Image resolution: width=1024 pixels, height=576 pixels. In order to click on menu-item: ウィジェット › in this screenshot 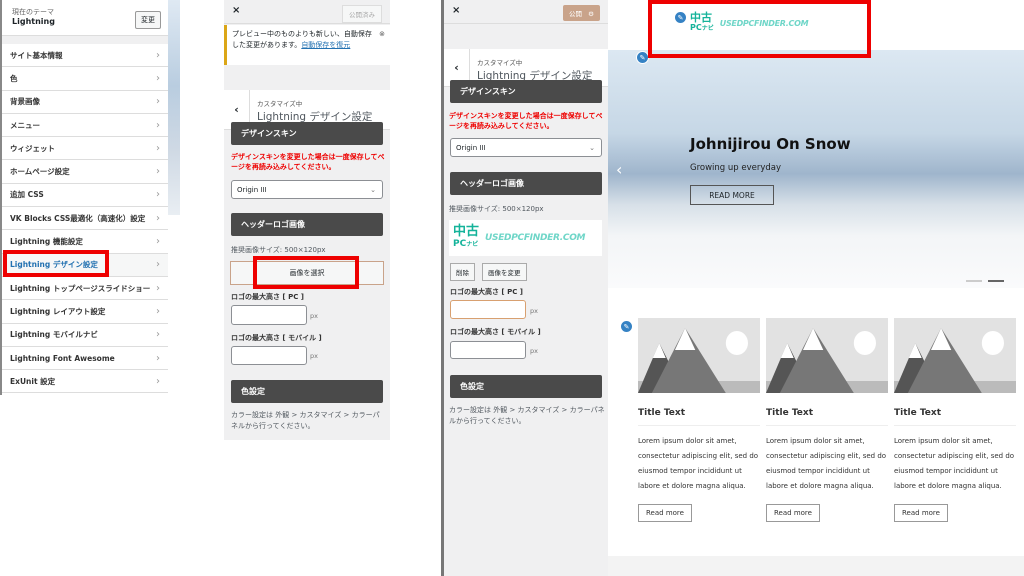, I will do `click(85, 149)`.